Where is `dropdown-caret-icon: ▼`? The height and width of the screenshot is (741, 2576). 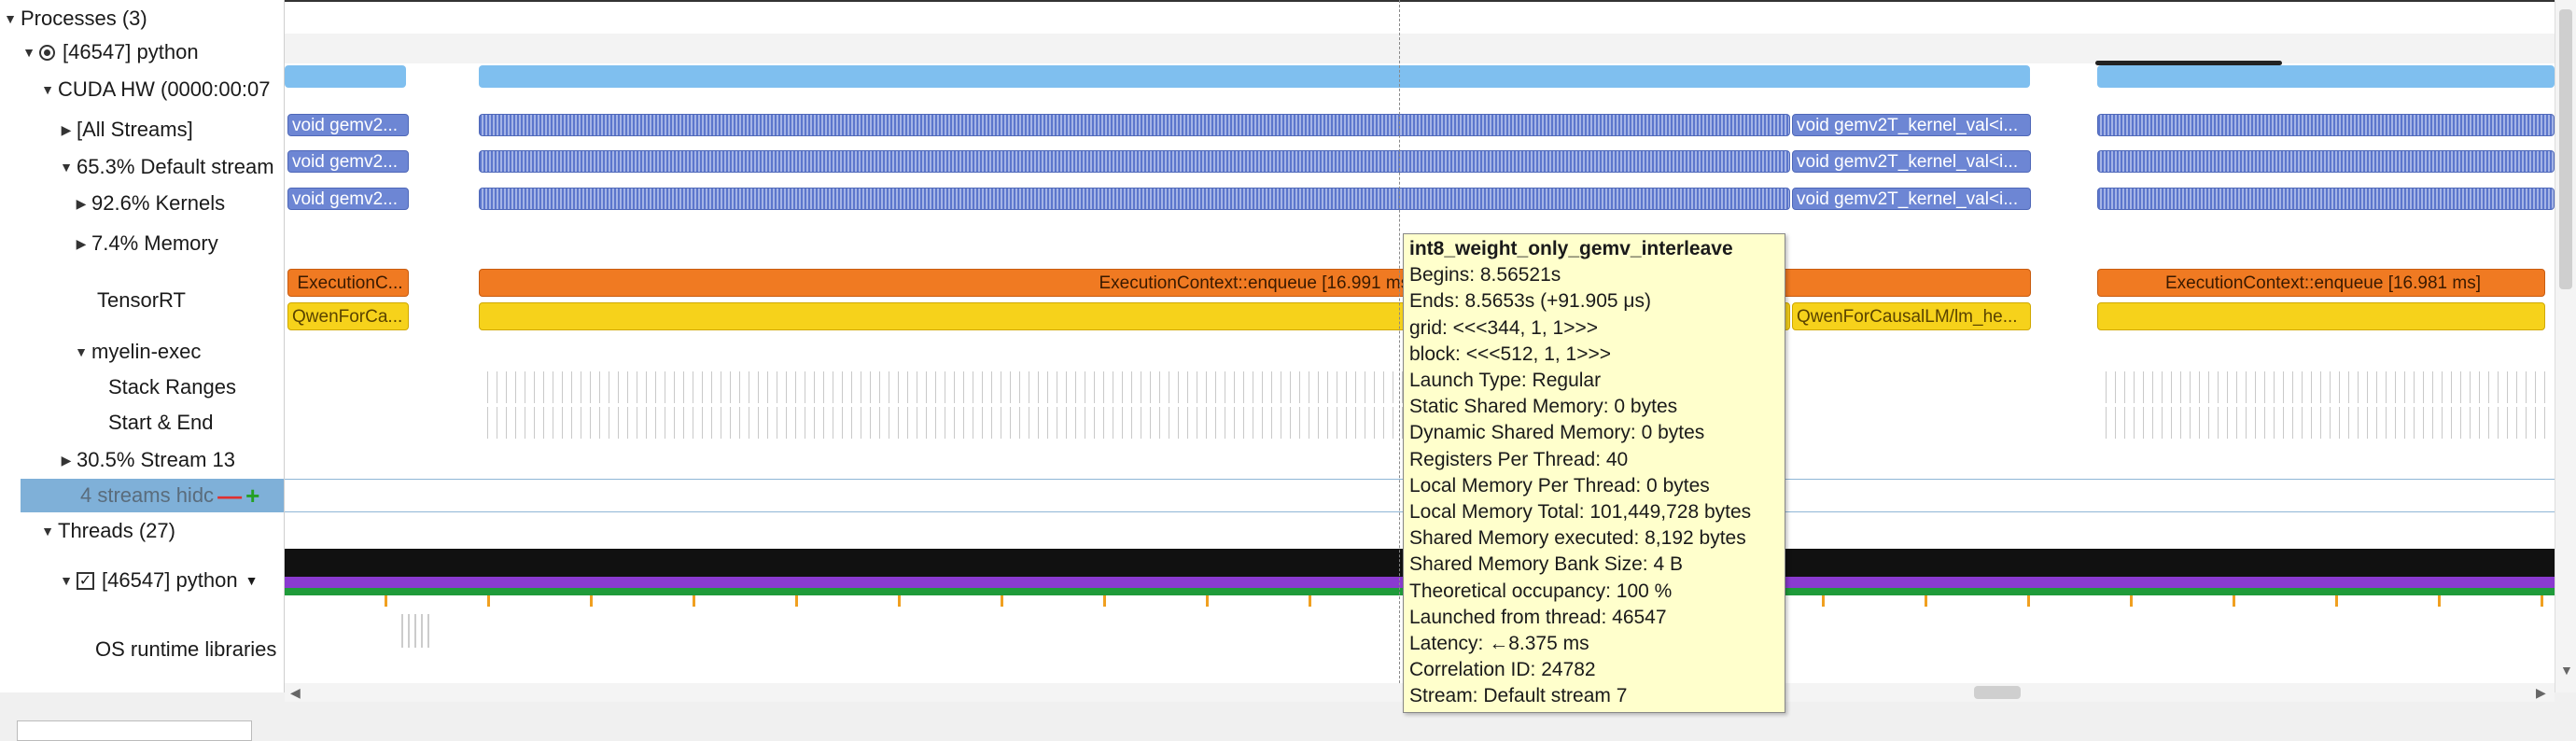 dropdown-caret-icon: ▼ is located at coordinates (252, 580).